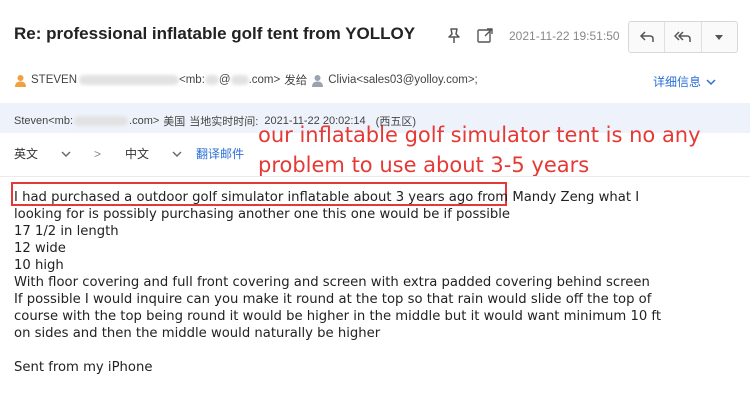 The height and width of the screenshot is (408, 750). Describe the element at coordinates (66, 231) in the screenshot. I see `body-line: 17 1/2 in length` at that location.